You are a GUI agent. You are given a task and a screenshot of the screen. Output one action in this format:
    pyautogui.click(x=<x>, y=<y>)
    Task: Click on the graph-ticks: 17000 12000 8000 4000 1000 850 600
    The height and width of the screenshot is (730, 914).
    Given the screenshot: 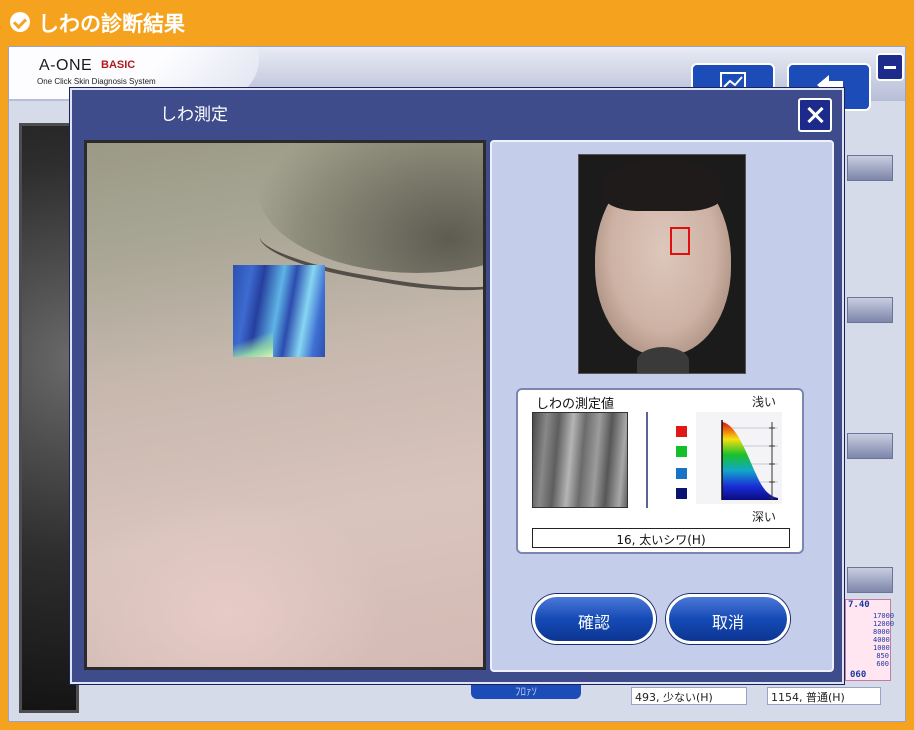 What is the action you would take?
    pyautogui.click(x=884, y=640)
    